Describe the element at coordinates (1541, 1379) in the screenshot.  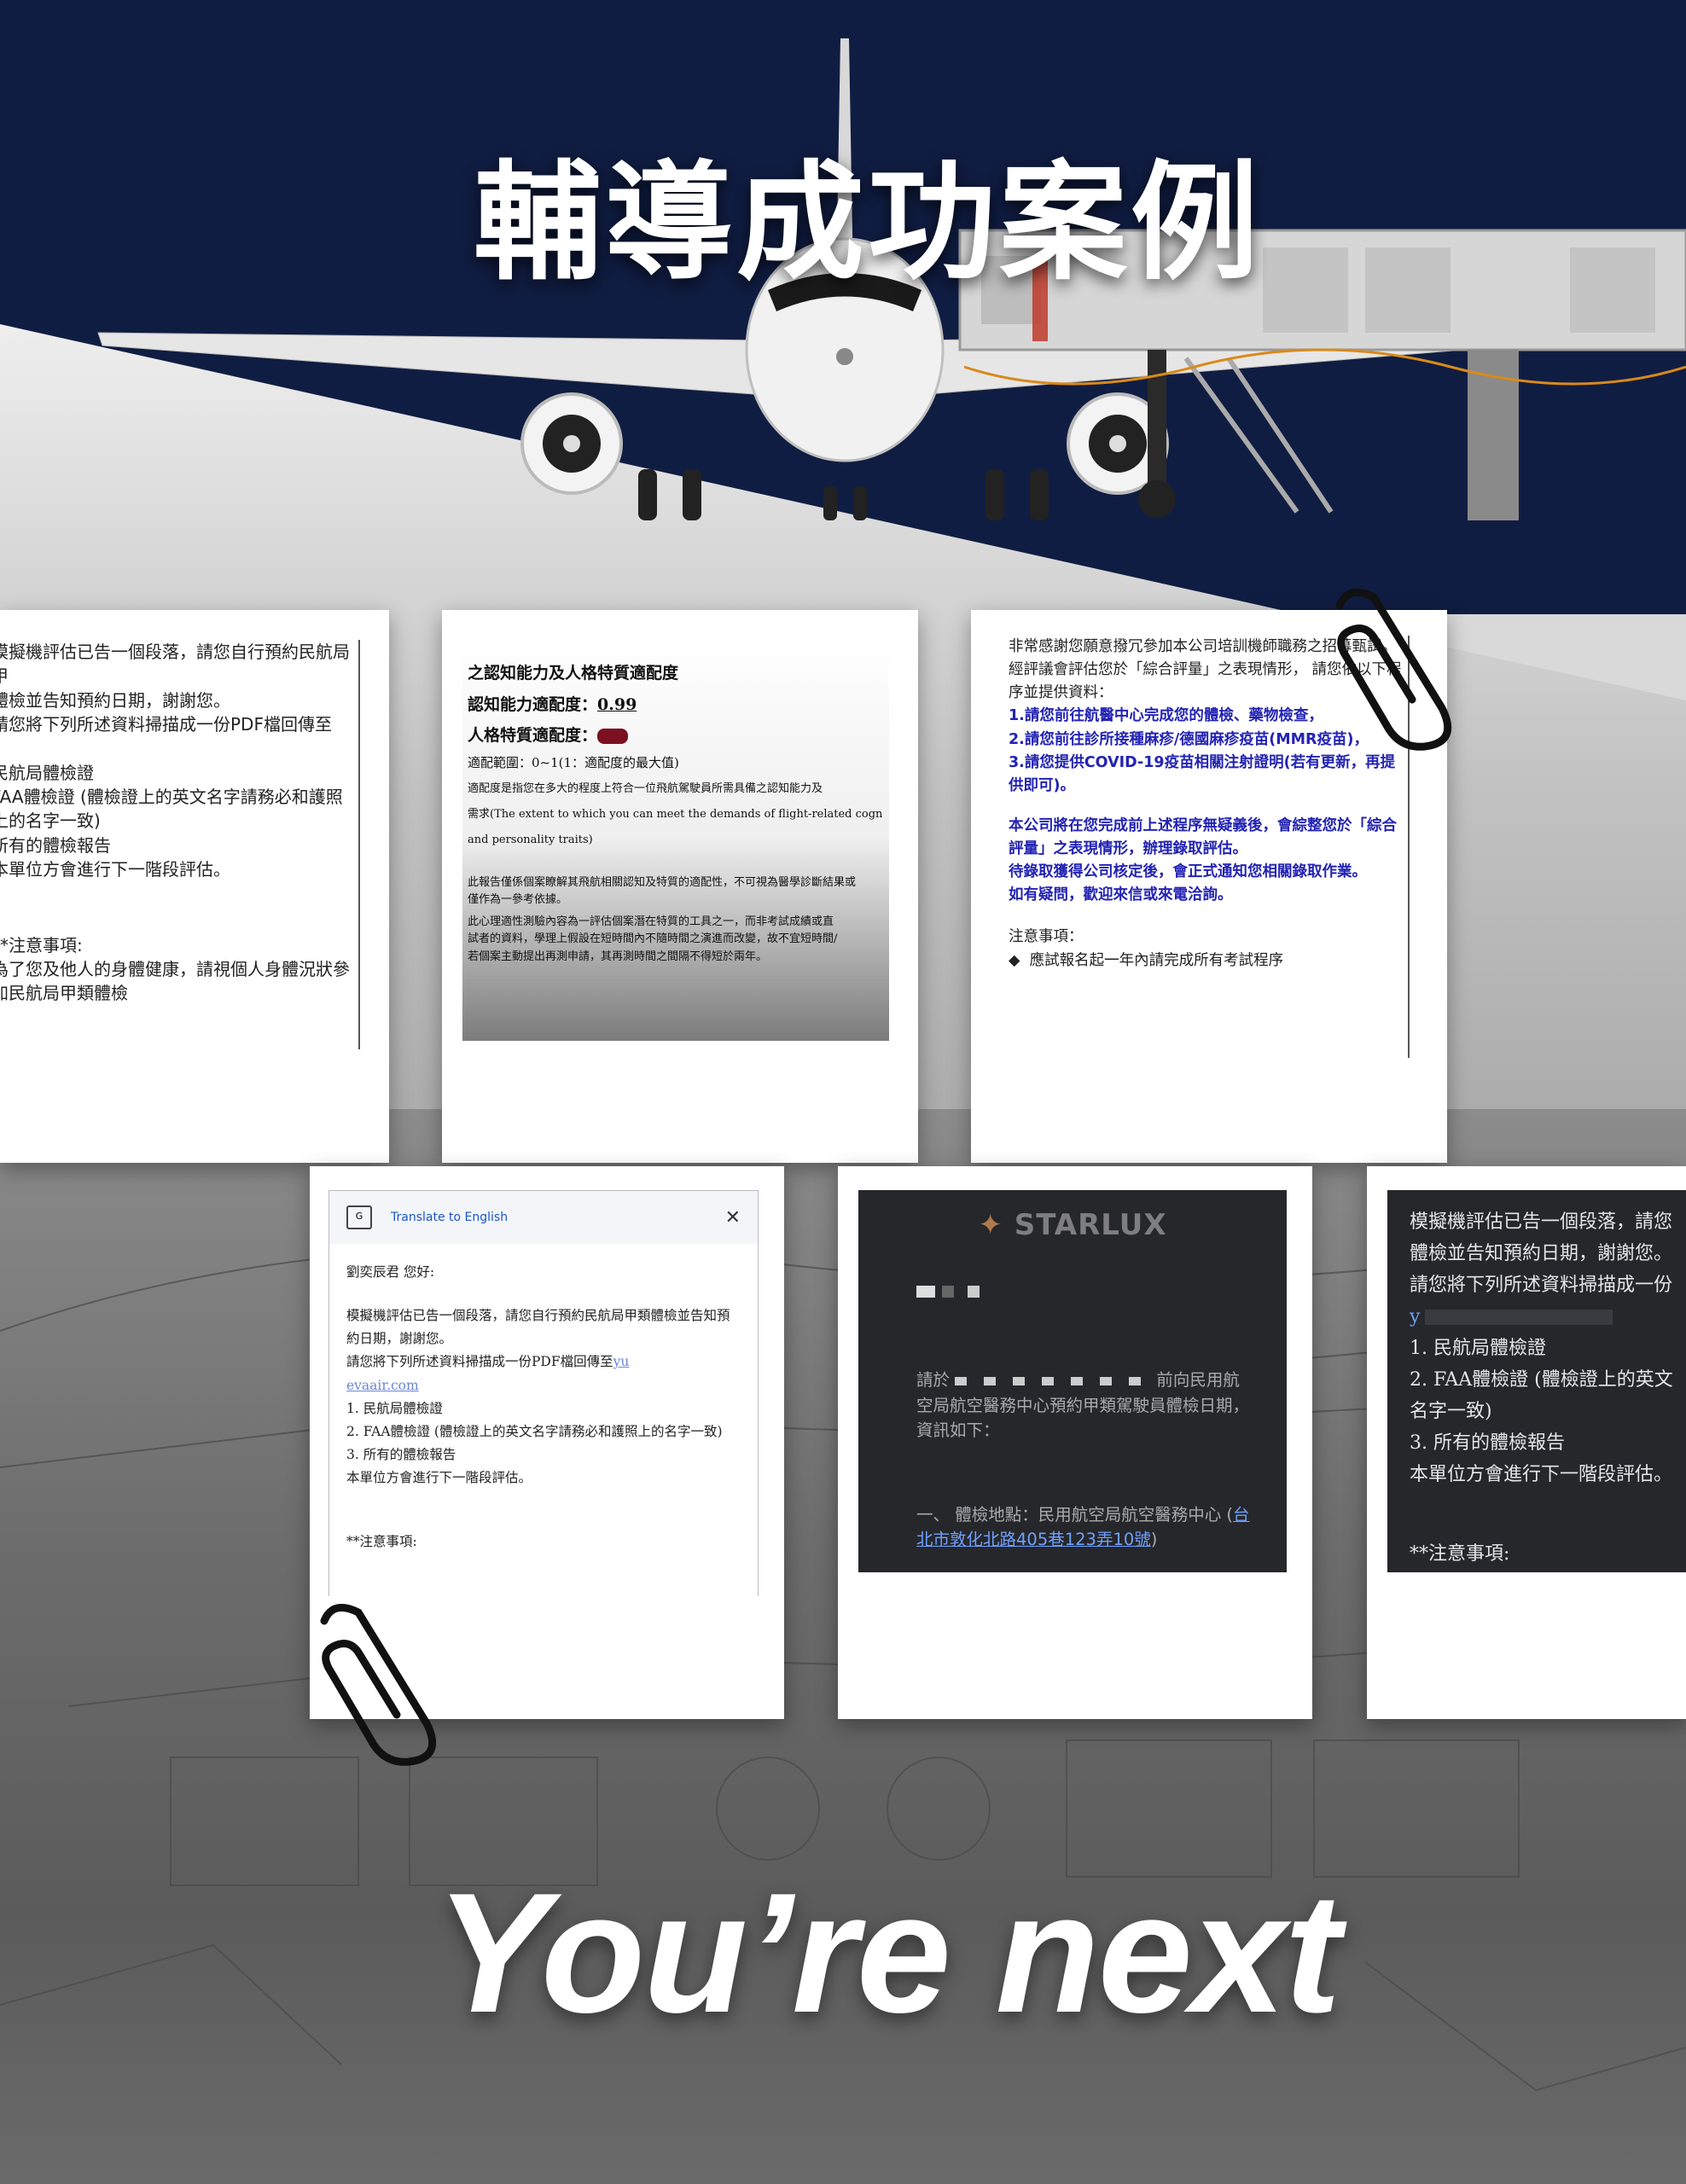
I see `list-item: 2. FAA體檢證 (體檢證上的英文` at that location.